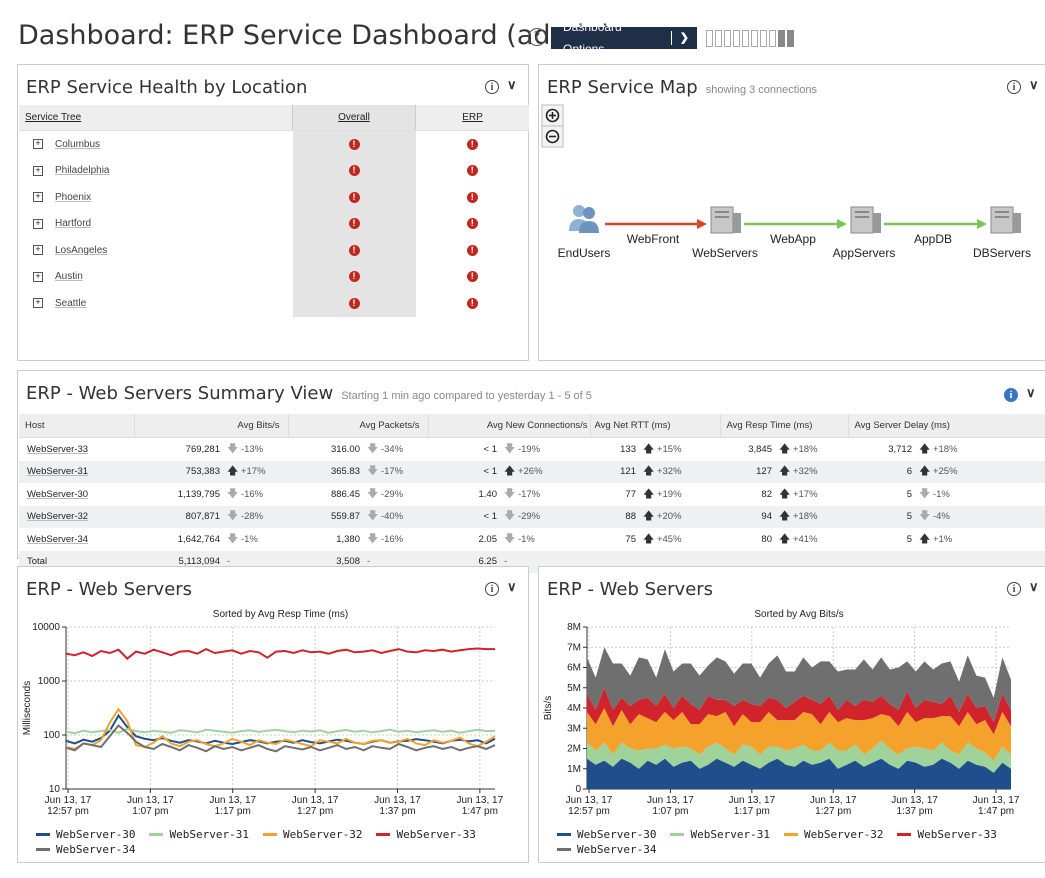 The image size is (1045, 878). Describe the element at coordinates (156, 118) in the screenshot. I see `column-header-service-tree: Service Tree` at that location.